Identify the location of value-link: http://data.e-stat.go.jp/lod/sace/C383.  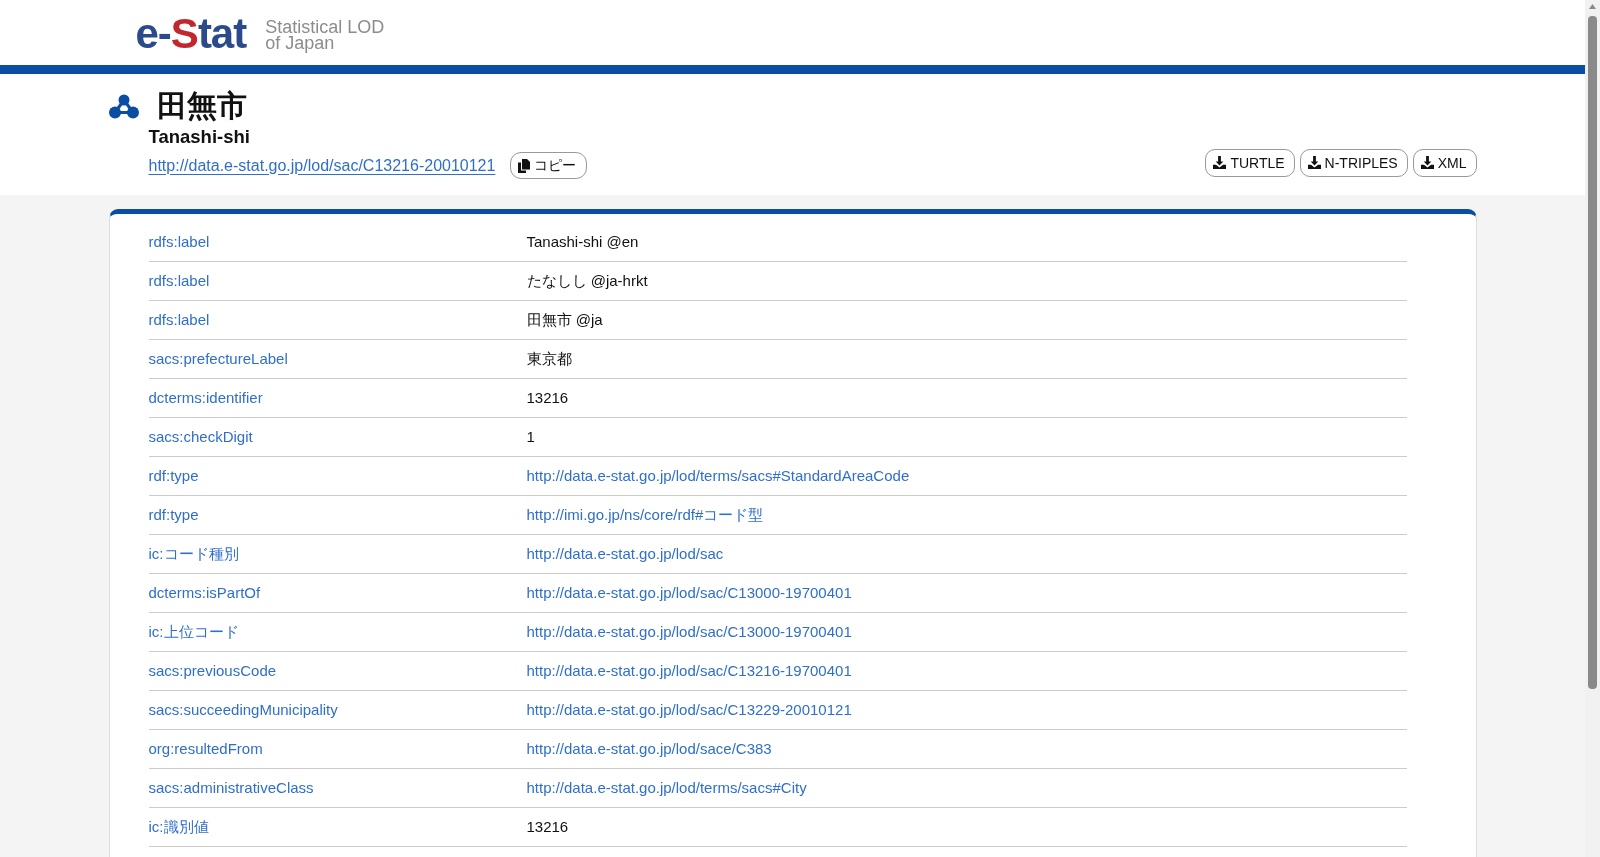
(649, 749).